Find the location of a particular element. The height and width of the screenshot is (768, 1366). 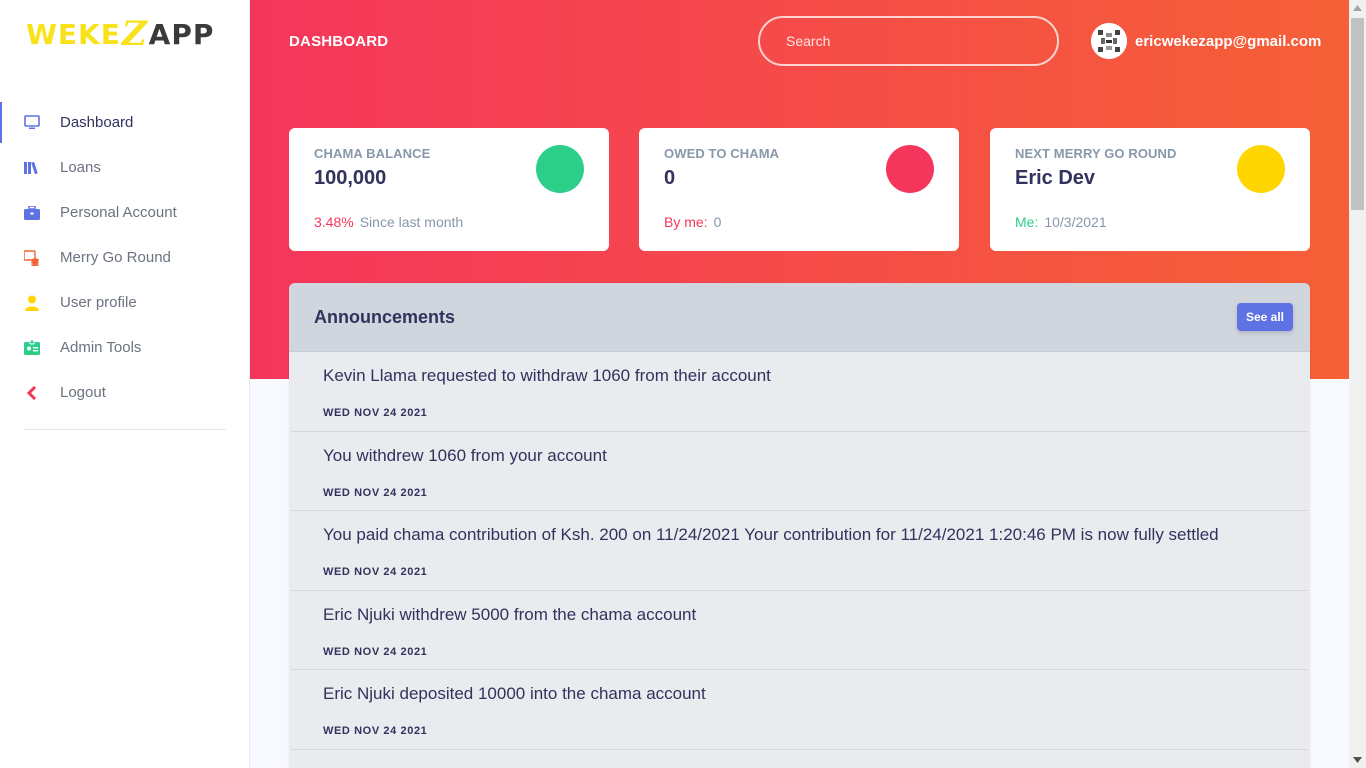

sidebar-item-label: Personal Account is located at coordinates (118, 212).